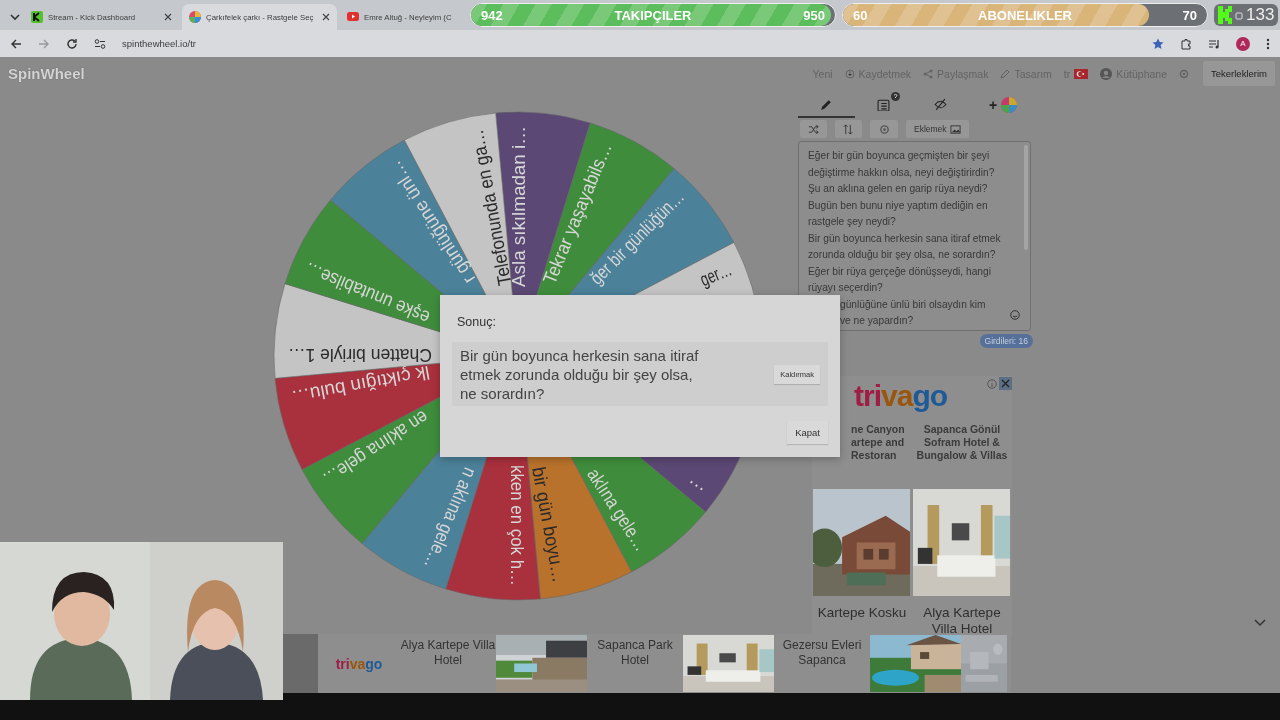  Describe the element at coordinates (1260, 623) in the screenshot. I see `chevron-down-icon` at that location.